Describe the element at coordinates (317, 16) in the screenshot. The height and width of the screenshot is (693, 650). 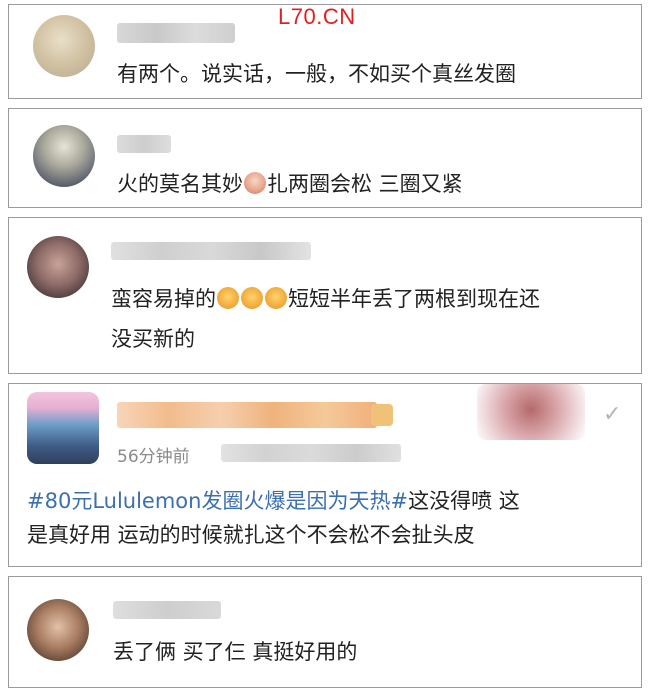
I see `site-watermark: L70.CN` at that location.